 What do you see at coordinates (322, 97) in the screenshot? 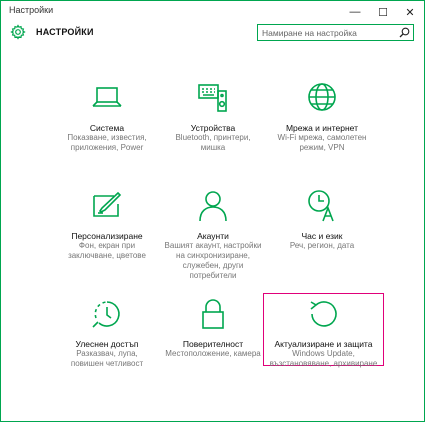
I see `globe-icon` at bounding box center [322, 97].